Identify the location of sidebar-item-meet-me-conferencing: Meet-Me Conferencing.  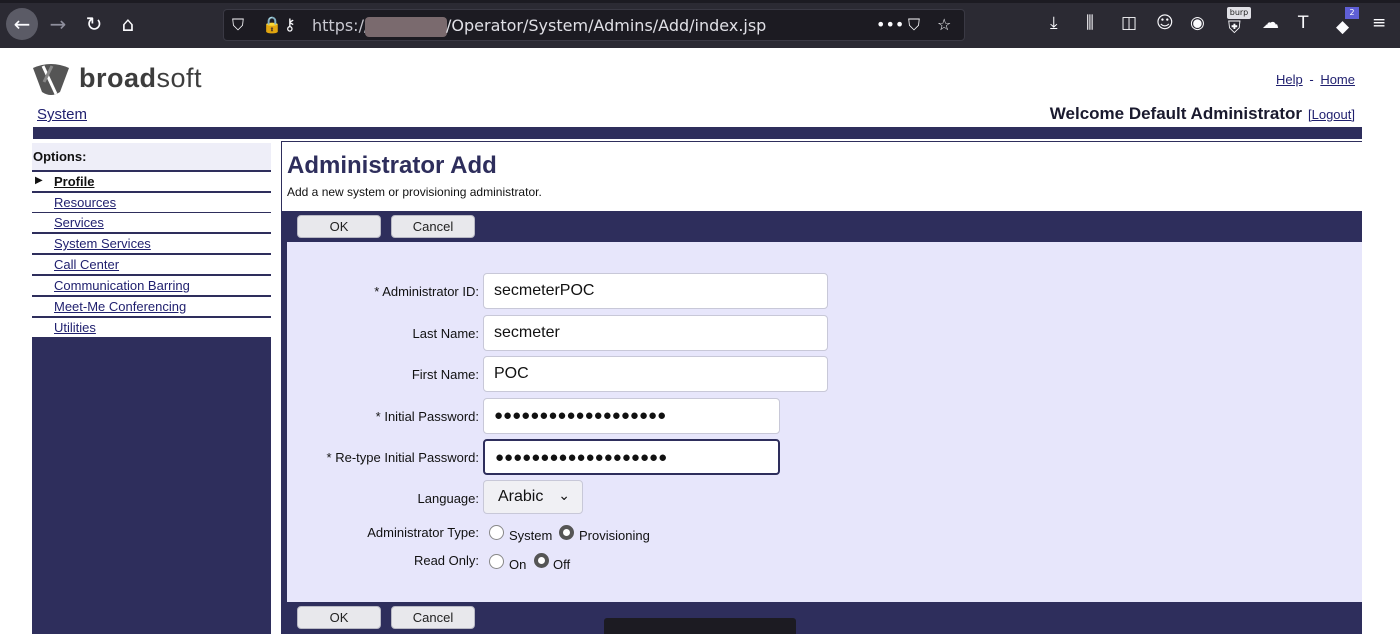
(151, 306).